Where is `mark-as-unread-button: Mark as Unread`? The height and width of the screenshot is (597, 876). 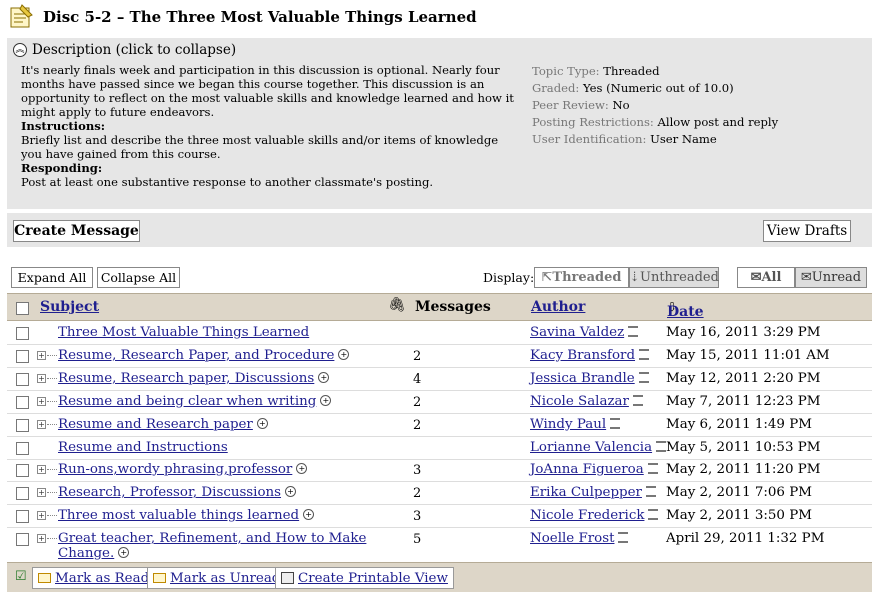 mark-as-unread-button: Mark as Unread is located at coordinates (217, 578).